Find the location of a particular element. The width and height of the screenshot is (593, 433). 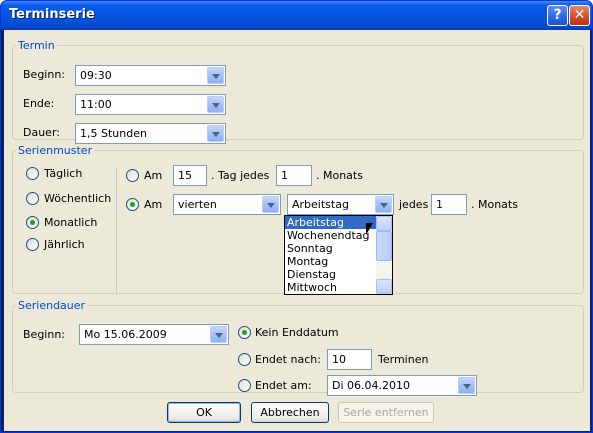

endet-nach-radio is located at coordinates (244, 359).